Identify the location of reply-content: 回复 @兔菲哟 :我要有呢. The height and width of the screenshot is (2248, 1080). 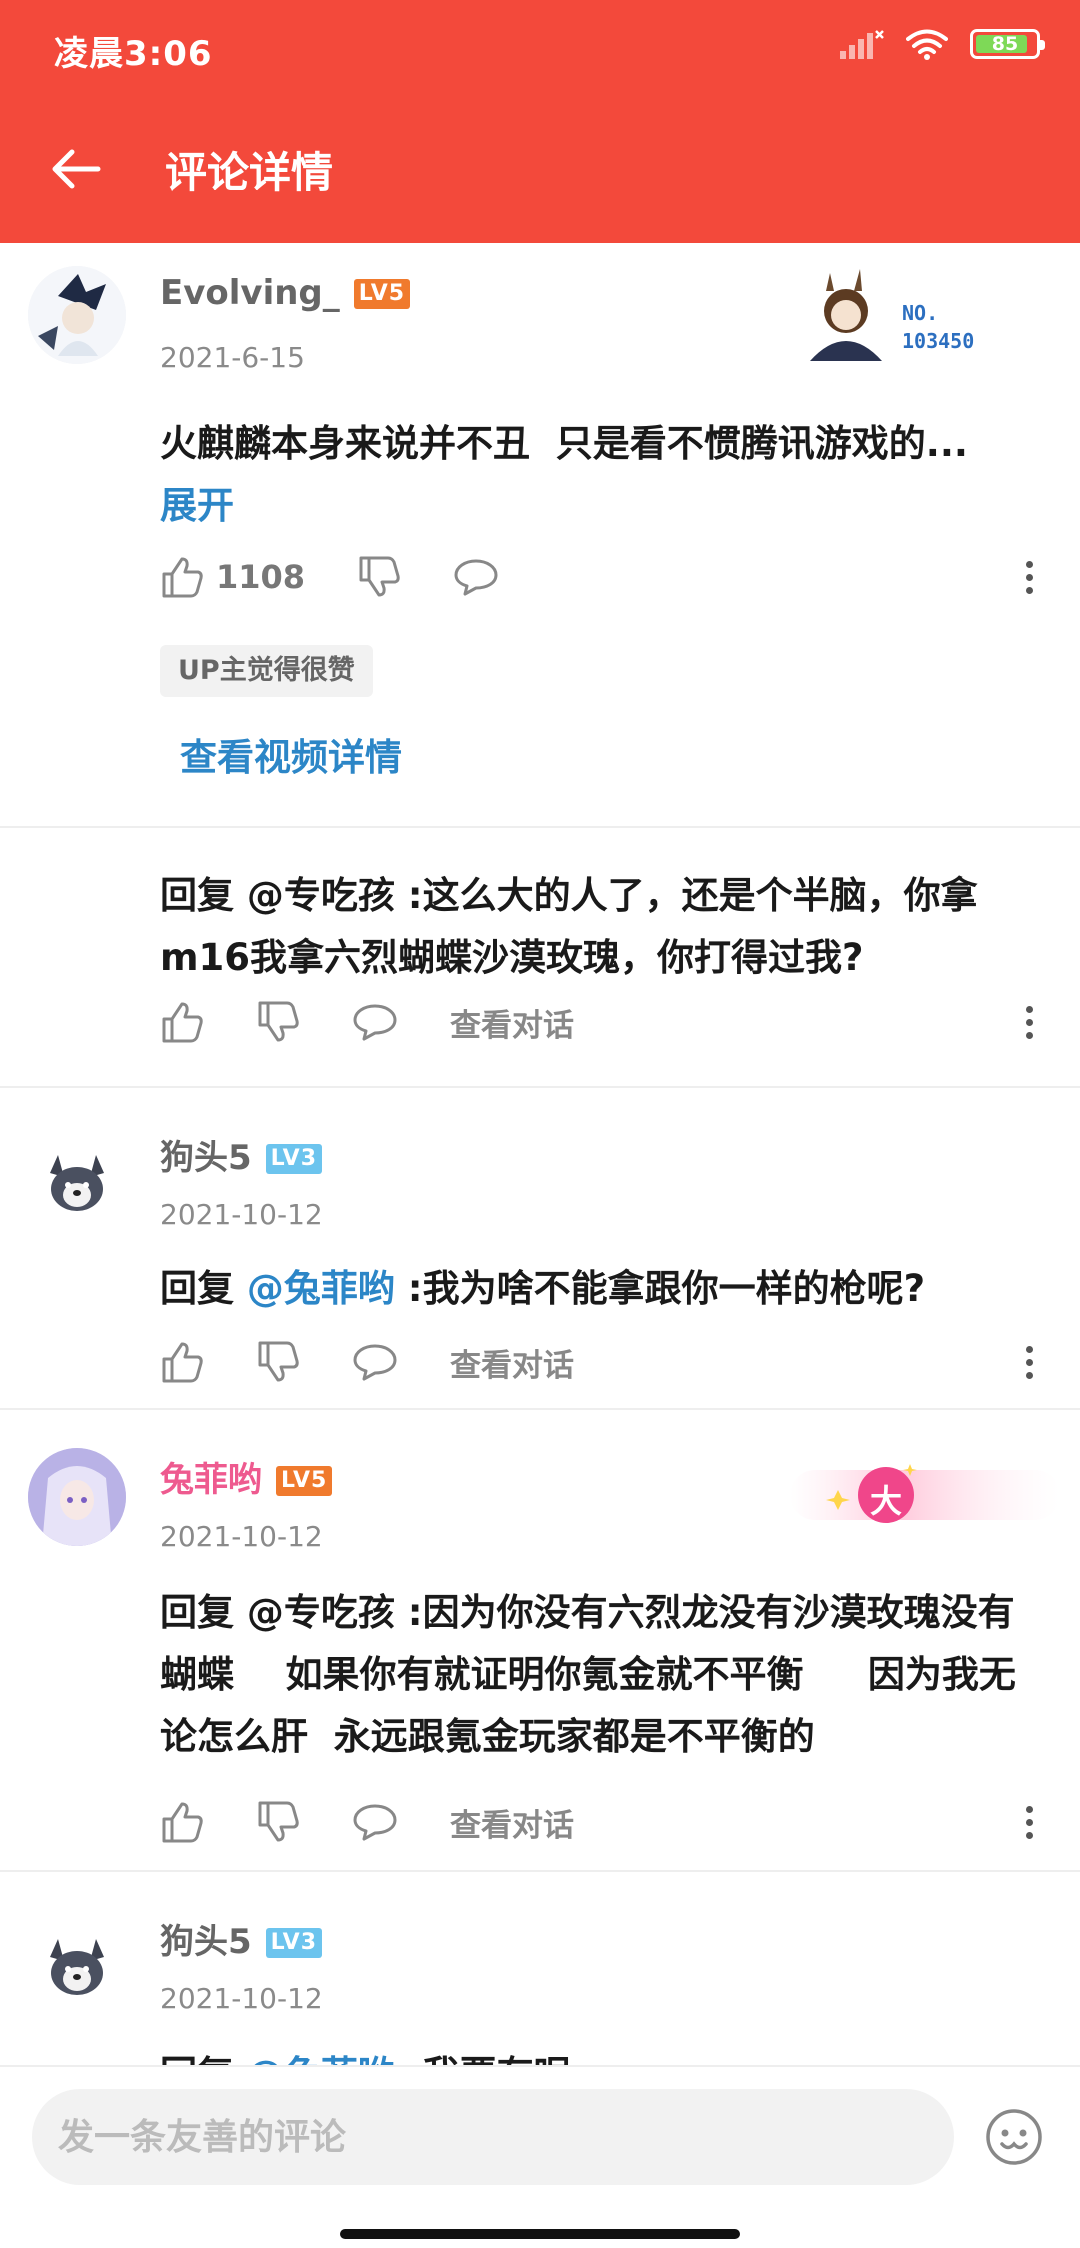
(605, 2054).